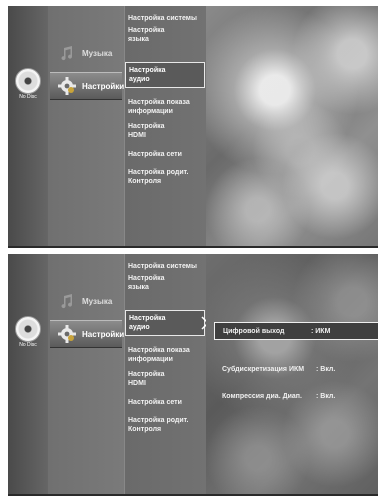 The width and height of the screenshot is (379, 502). I want to click on option-pcm-downsampling-label: Субдискретизация ИКМ, so click(263, 369).